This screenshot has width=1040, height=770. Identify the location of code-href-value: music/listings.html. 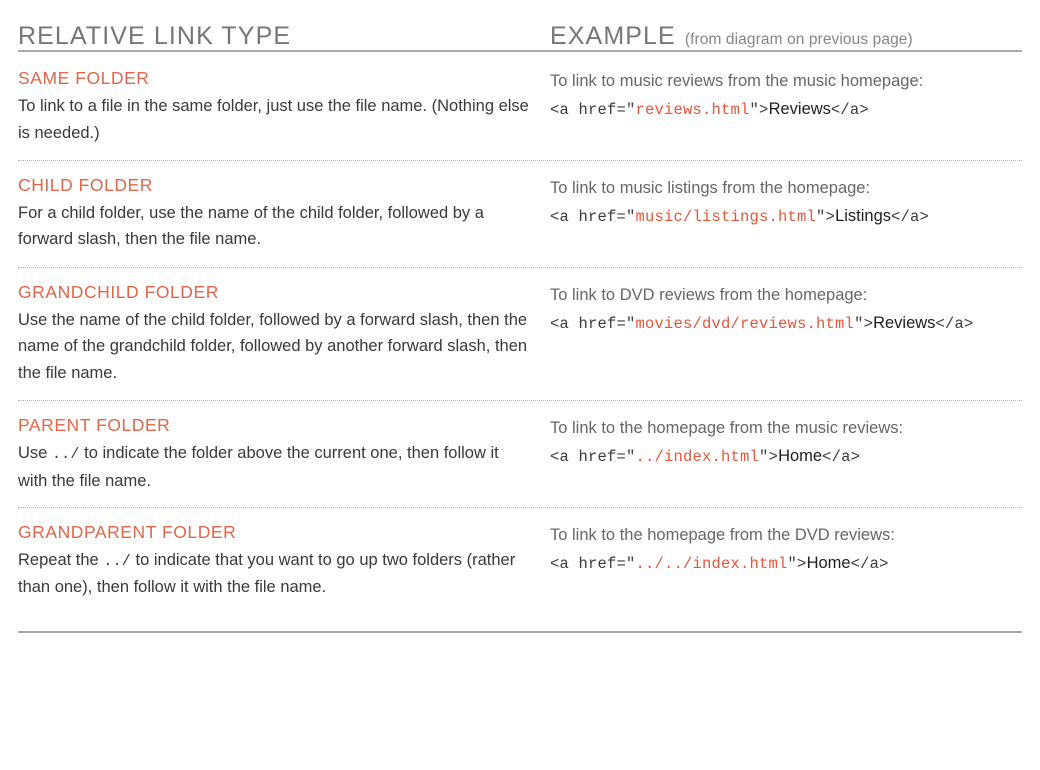
(726, 216).